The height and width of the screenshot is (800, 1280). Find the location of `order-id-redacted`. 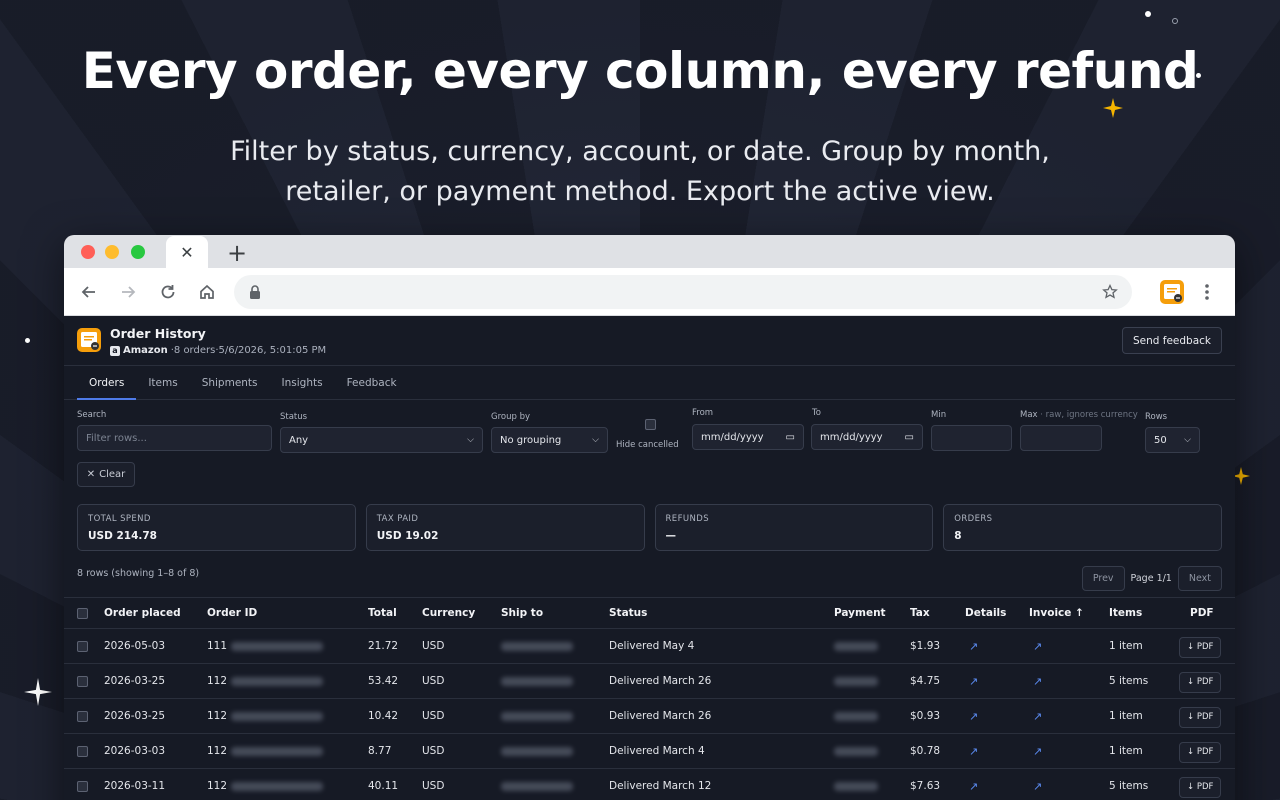

order-id-redacted is located at coordinates (277, 681).